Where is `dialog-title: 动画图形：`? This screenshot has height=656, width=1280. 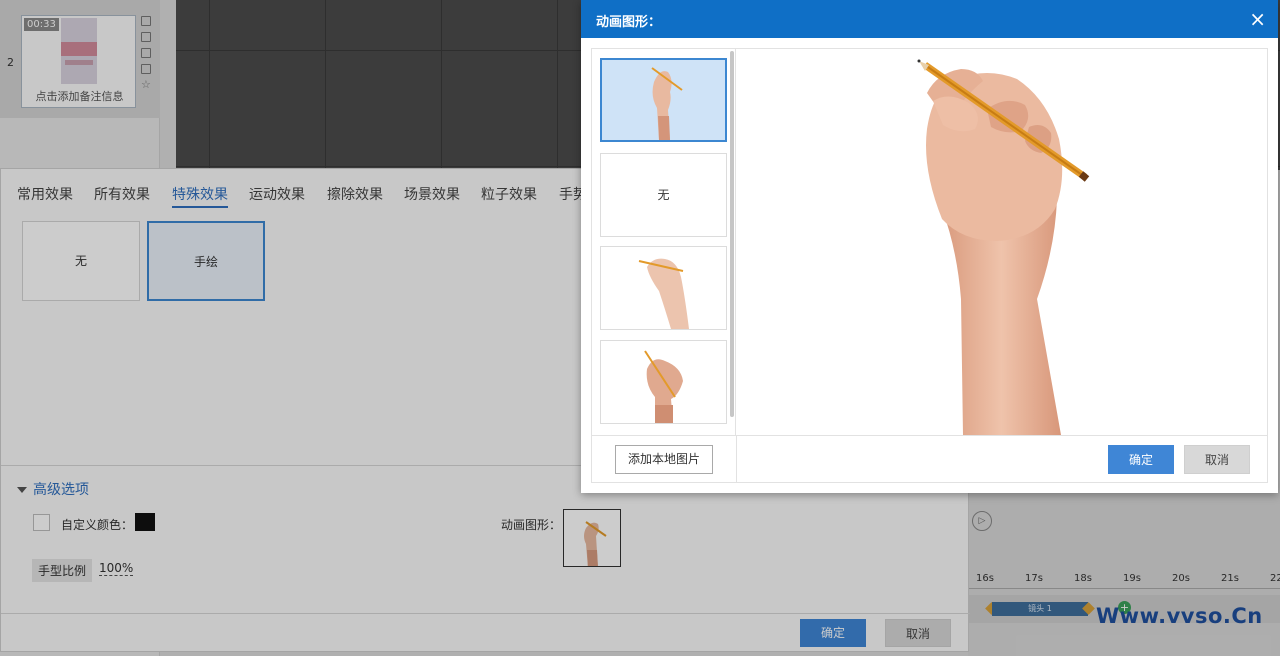
dialog-title: 动画图形： is located at coordinates (629, 22).